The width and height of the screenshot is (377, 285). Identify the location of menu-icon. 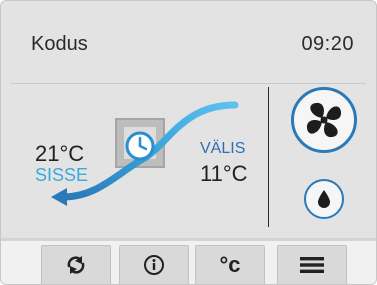
(312, 265).